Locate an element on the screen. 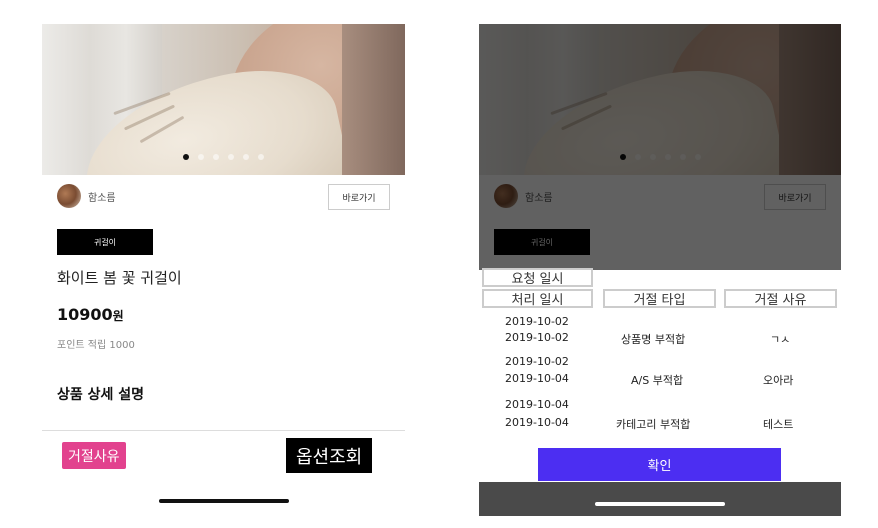 The height and width of the screenshot is (528, 878). price-unit: 원 is located at coordinates (118, 316).